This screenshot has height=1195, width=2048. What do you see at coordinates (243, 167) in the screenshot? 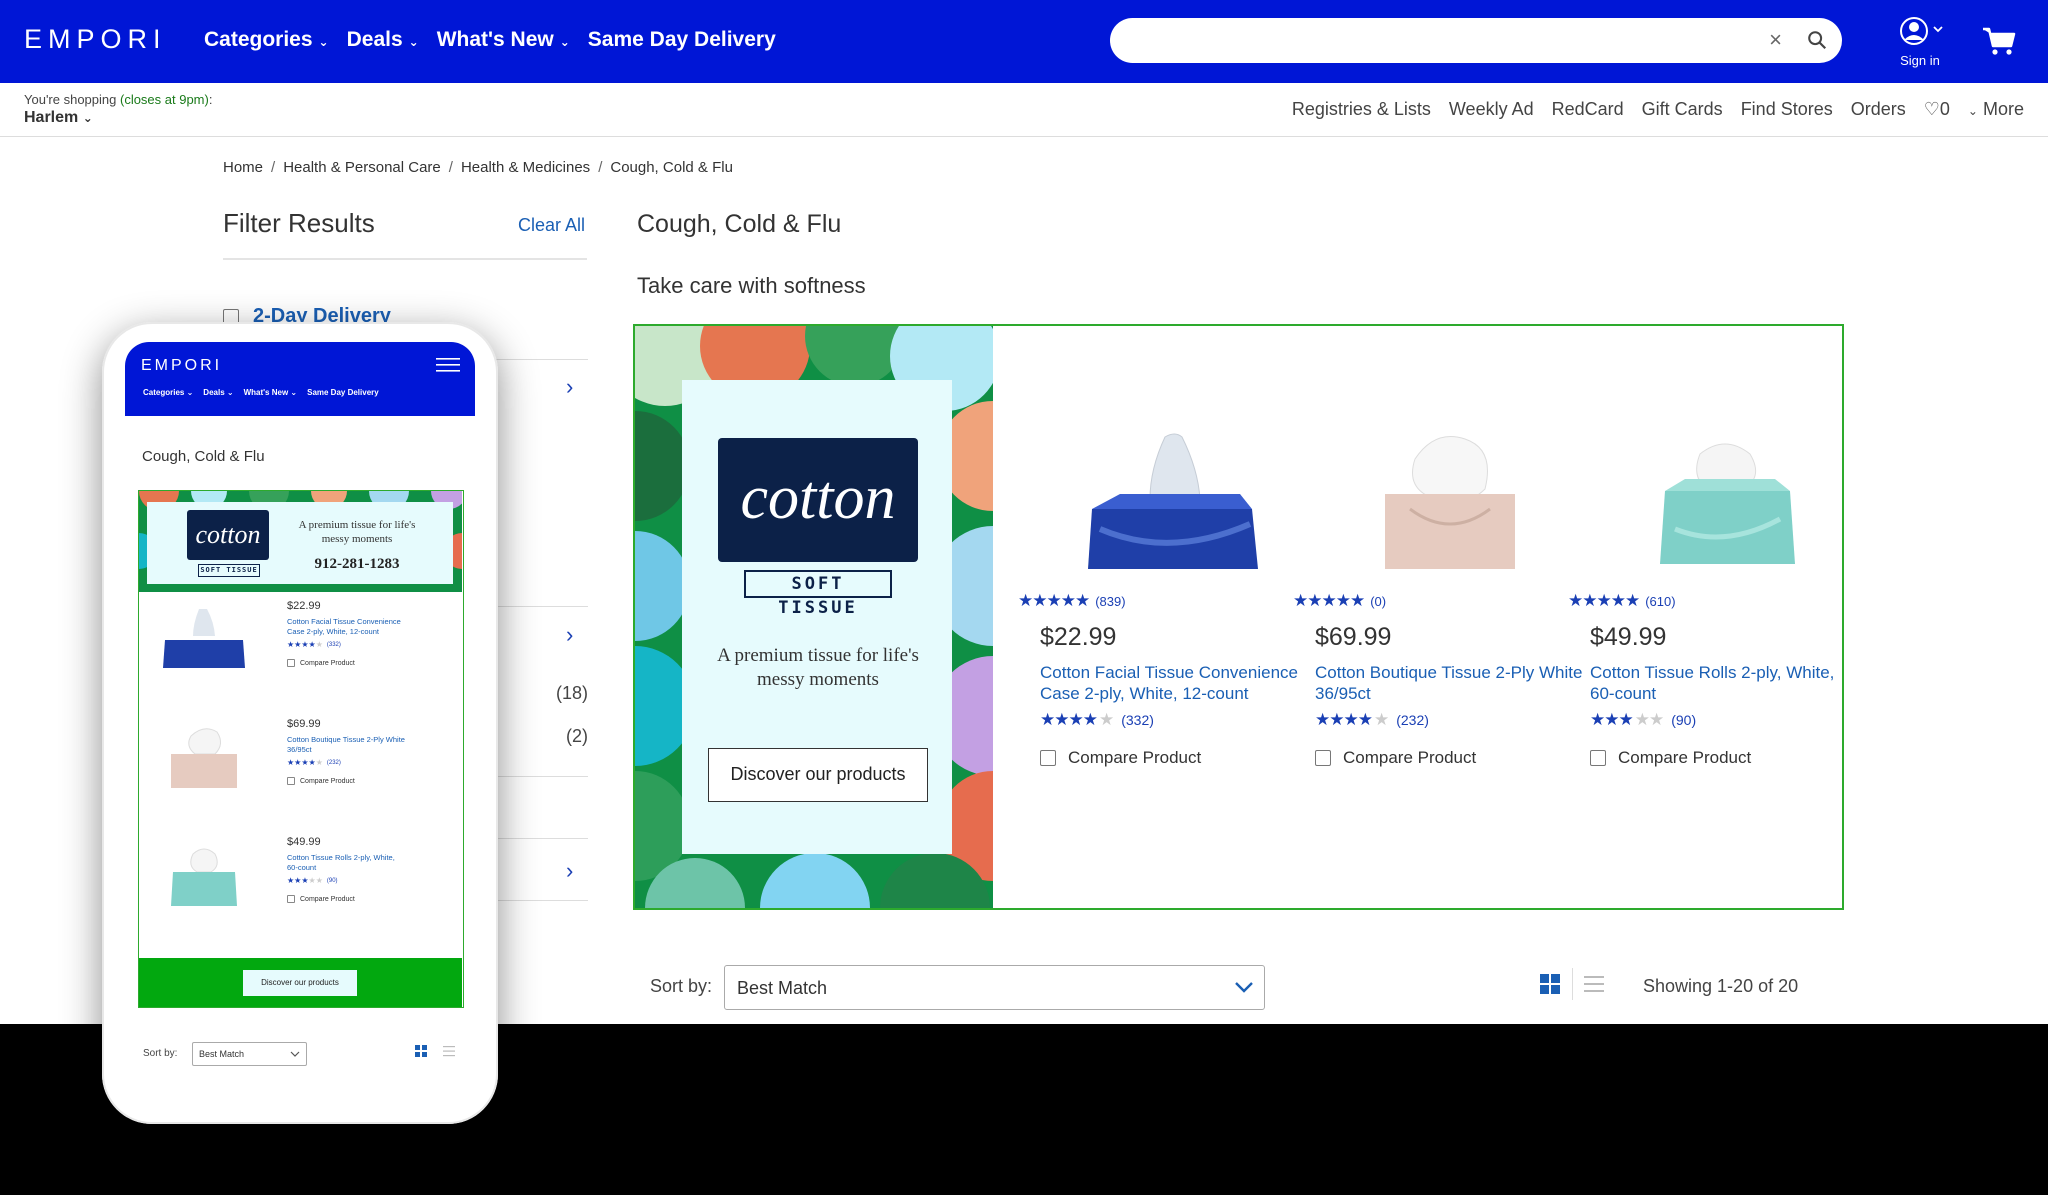
I see `breadcrumb-home: Home` at bounding box center [243, 167].